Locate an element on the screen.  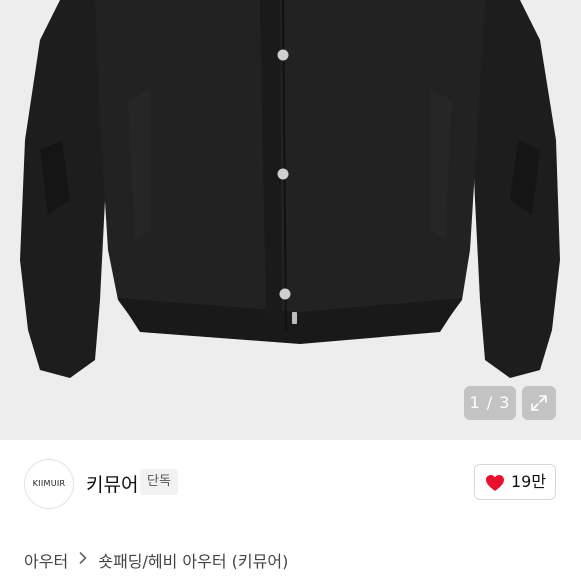
like-button: 19만 is located at coordinates (515, 482).